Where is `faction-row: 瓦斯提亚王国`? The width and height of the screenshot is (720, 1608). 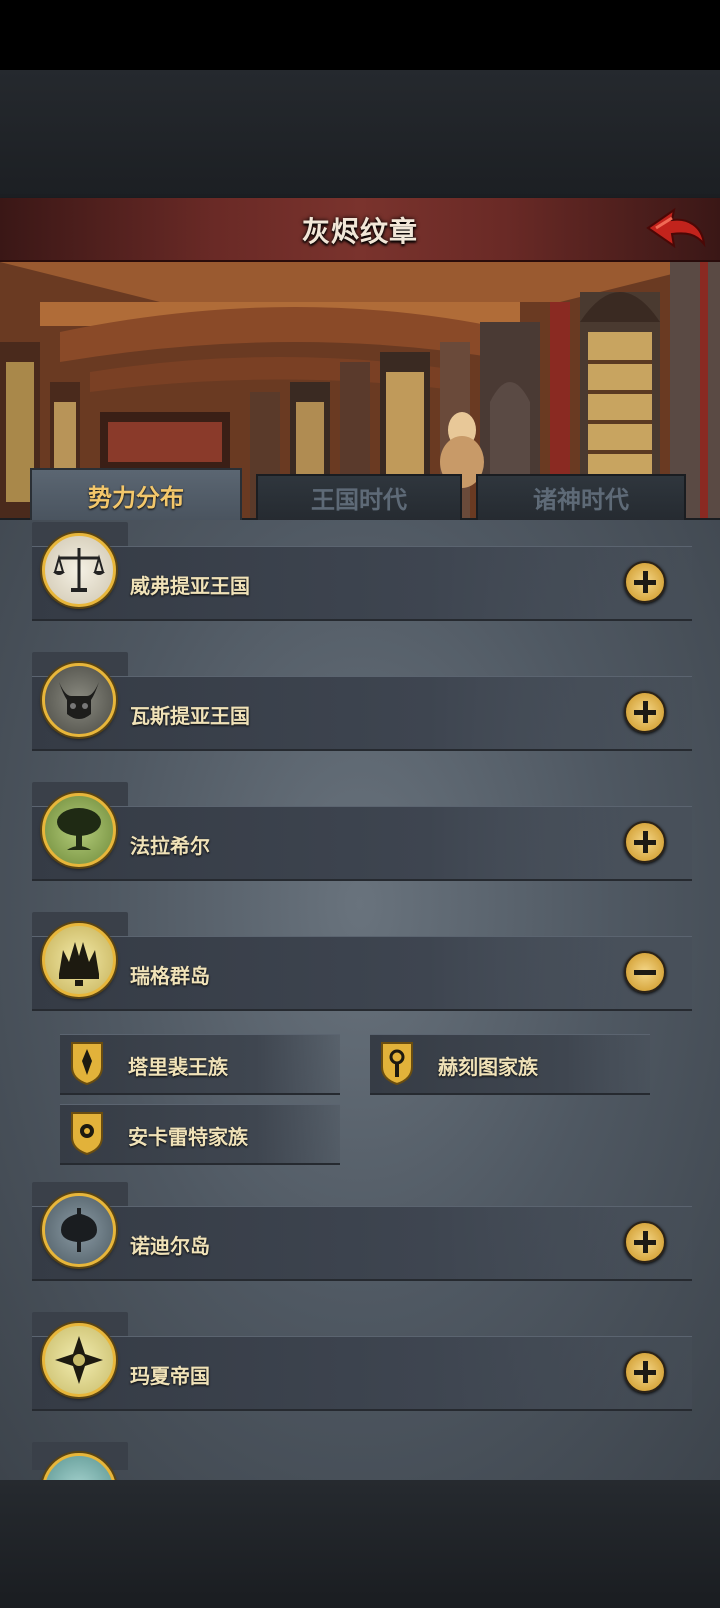
faction-row: 瓦斯提亚王国 is located at coordinates (362, 701).